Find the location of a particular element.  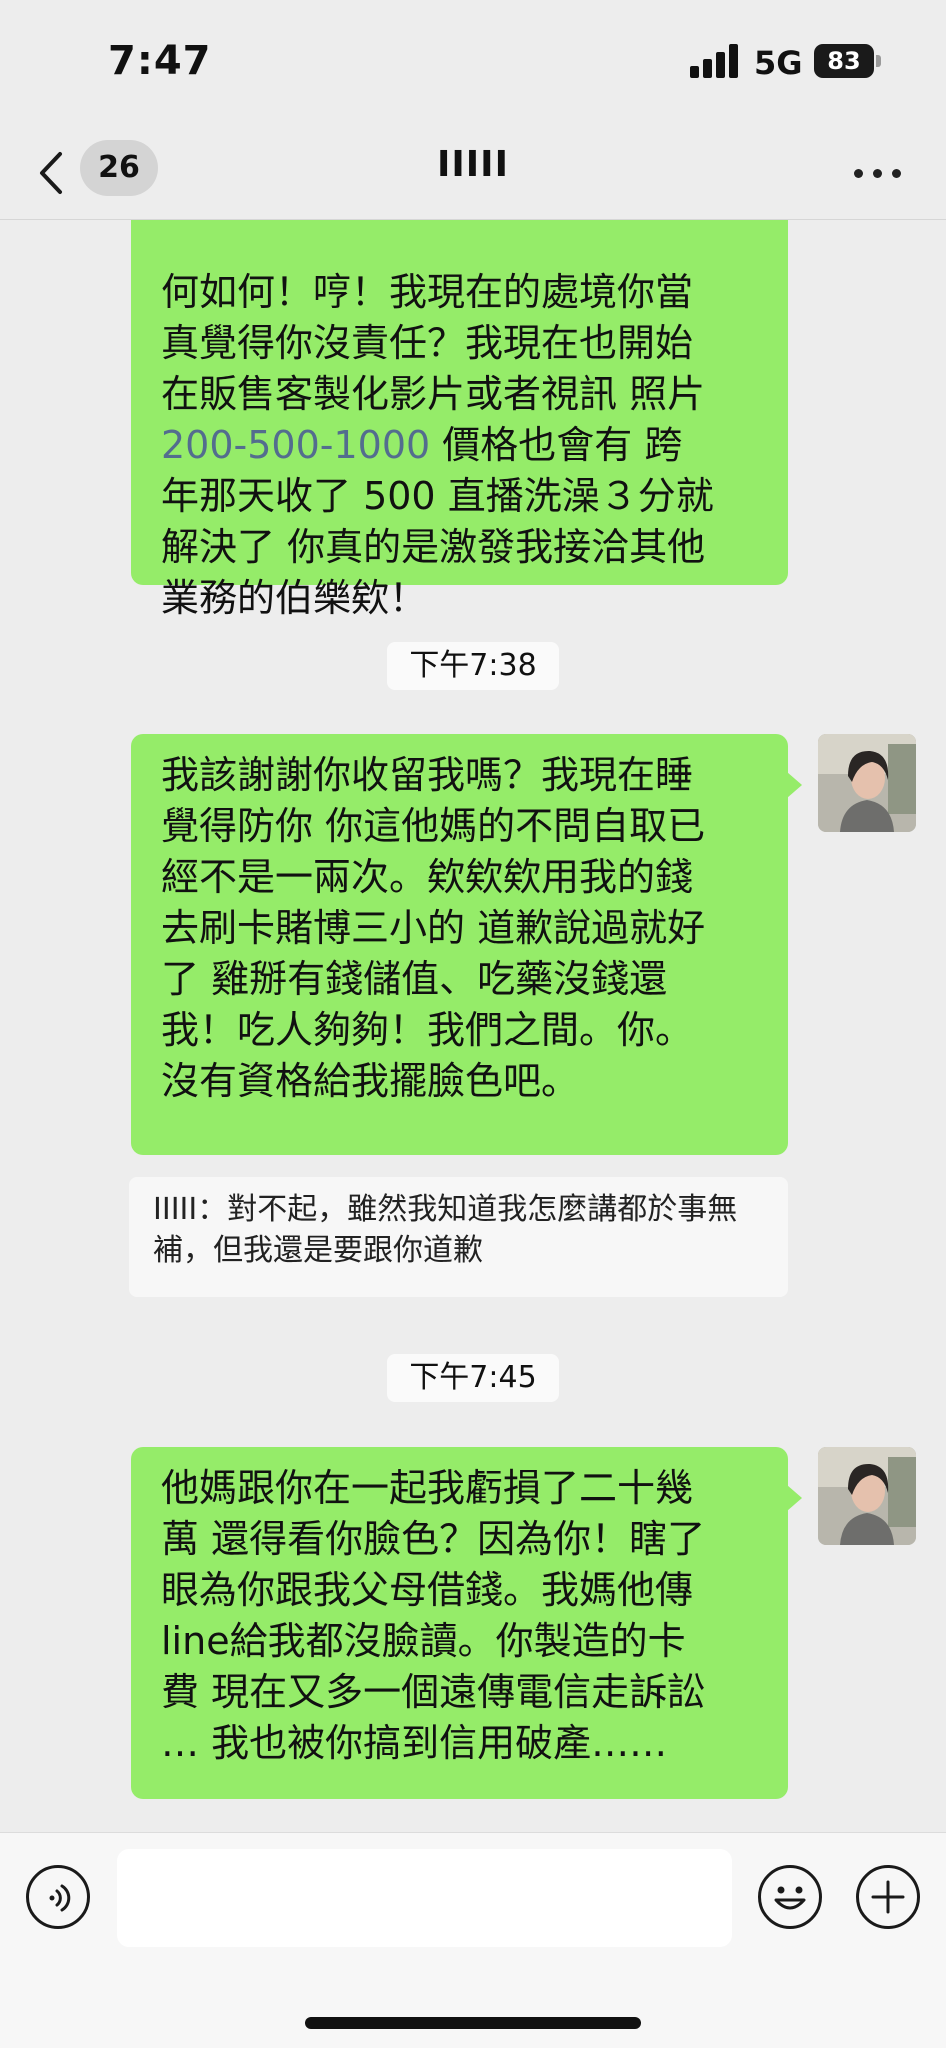

message-line: 業務的伯樂欸！ is located at coordinates (294, 598).